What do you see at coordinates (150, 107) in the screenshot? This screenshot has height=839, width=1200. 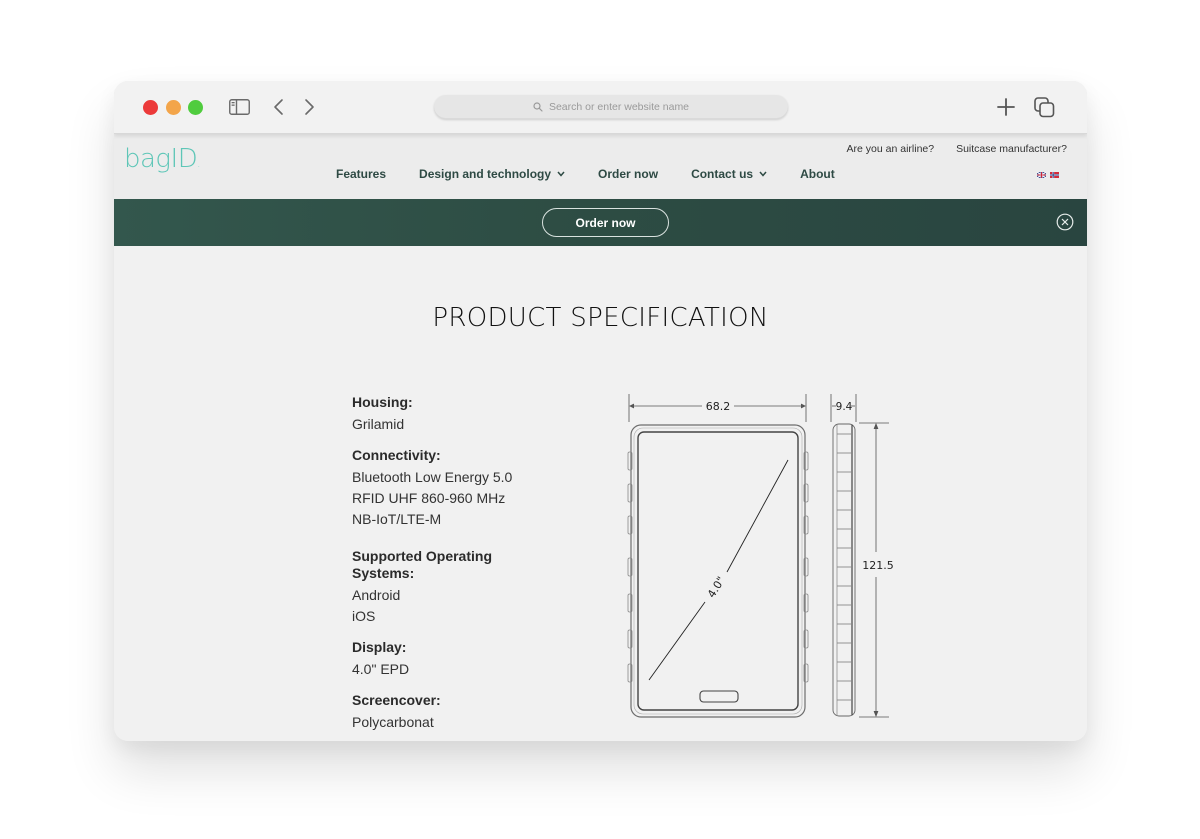 I see `close-window-button` at bounding box center [150, 107].